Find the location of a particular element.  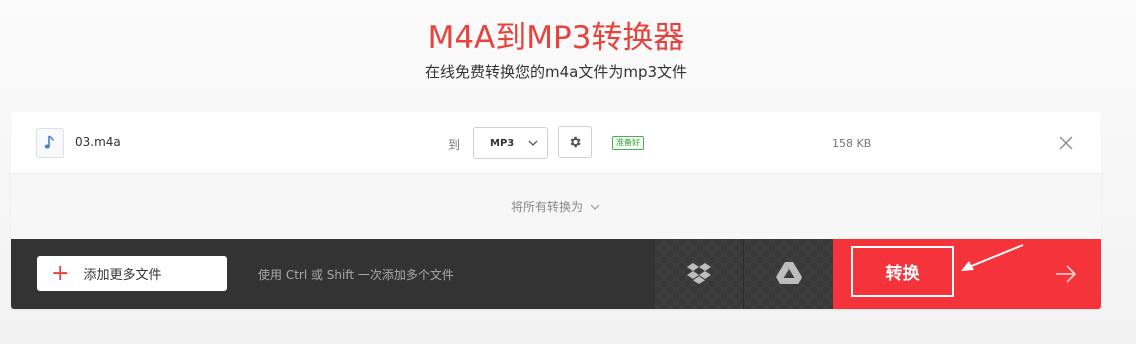

divider is located at coordinates (743, 274).